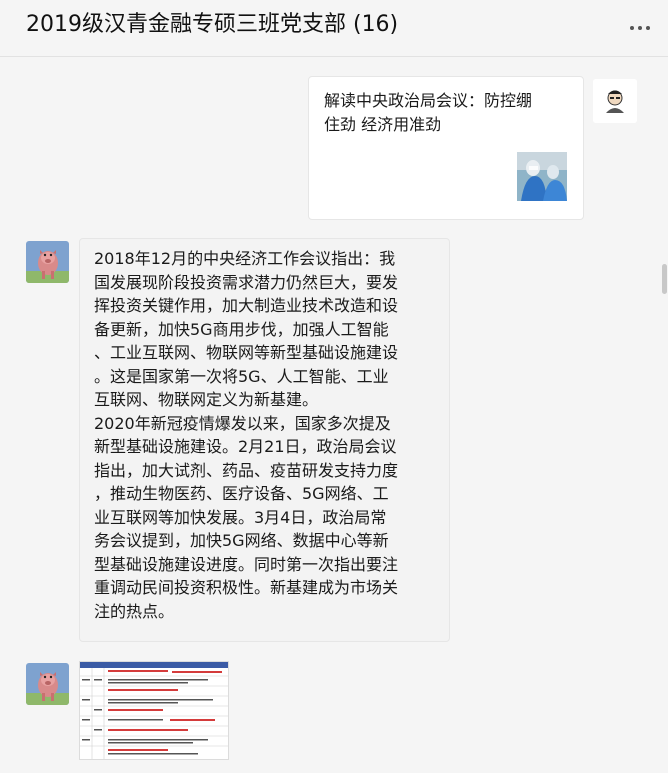 The image size is (668, 773). Describe the element at coordinates (664, 414) in the screenshot. I see `chat-scrollbar` at that location.